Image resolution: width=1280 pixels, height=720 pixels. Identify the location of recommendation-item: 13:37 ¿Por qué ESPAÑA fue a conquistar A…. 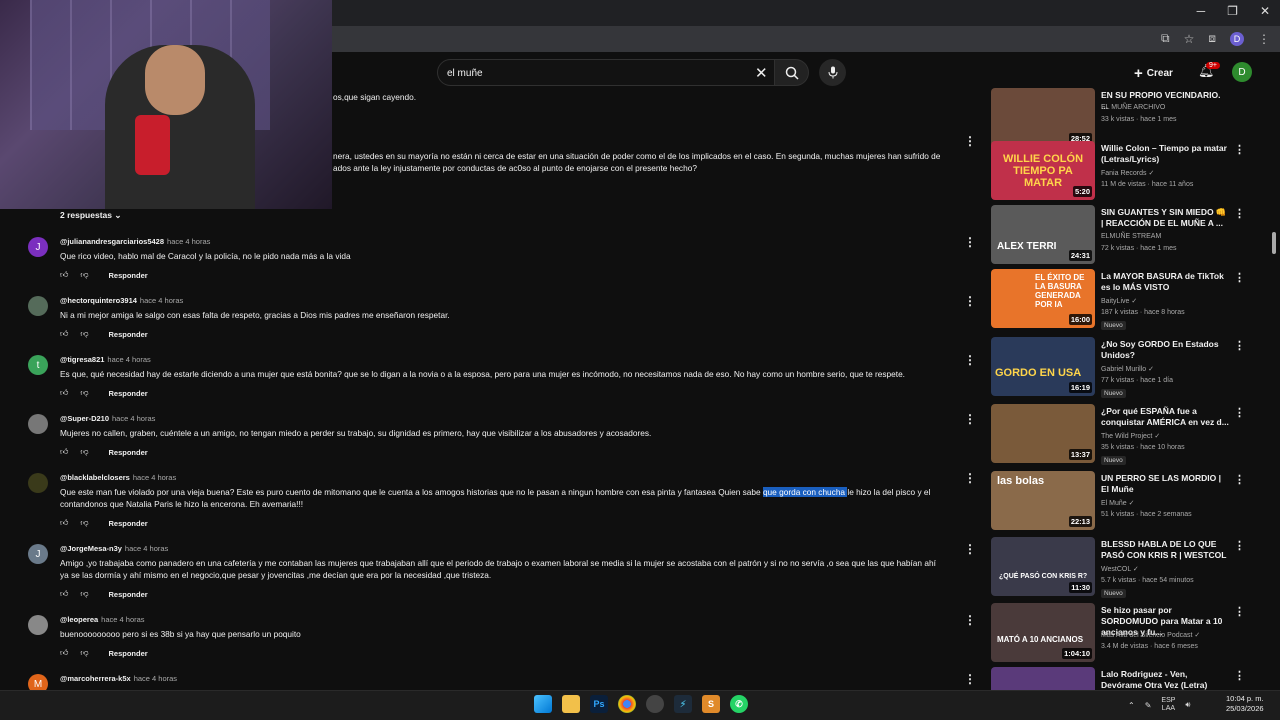
(1120, 434).